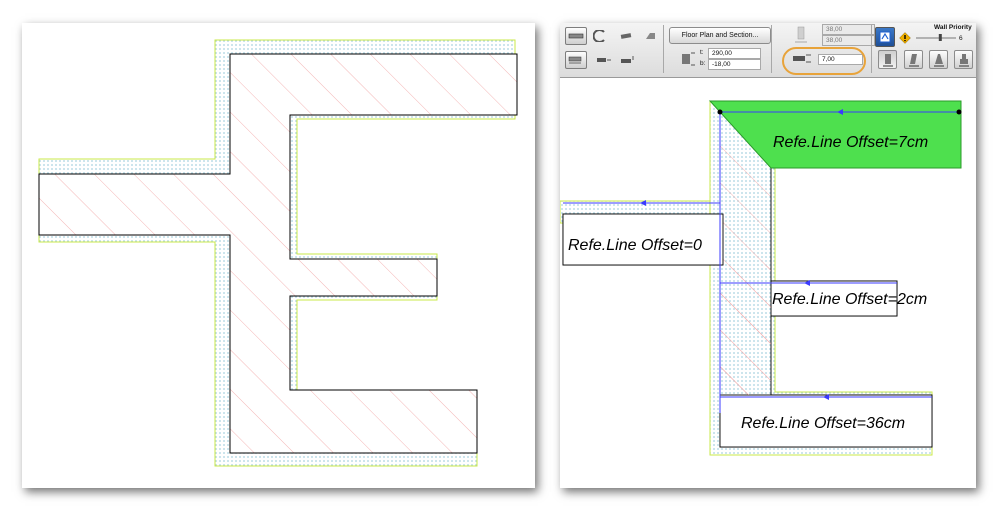  What do you see at coordinates (734, 53) in the screenshot?
I see `top-offset-field: 290,00` at bounding box center [734, 53].